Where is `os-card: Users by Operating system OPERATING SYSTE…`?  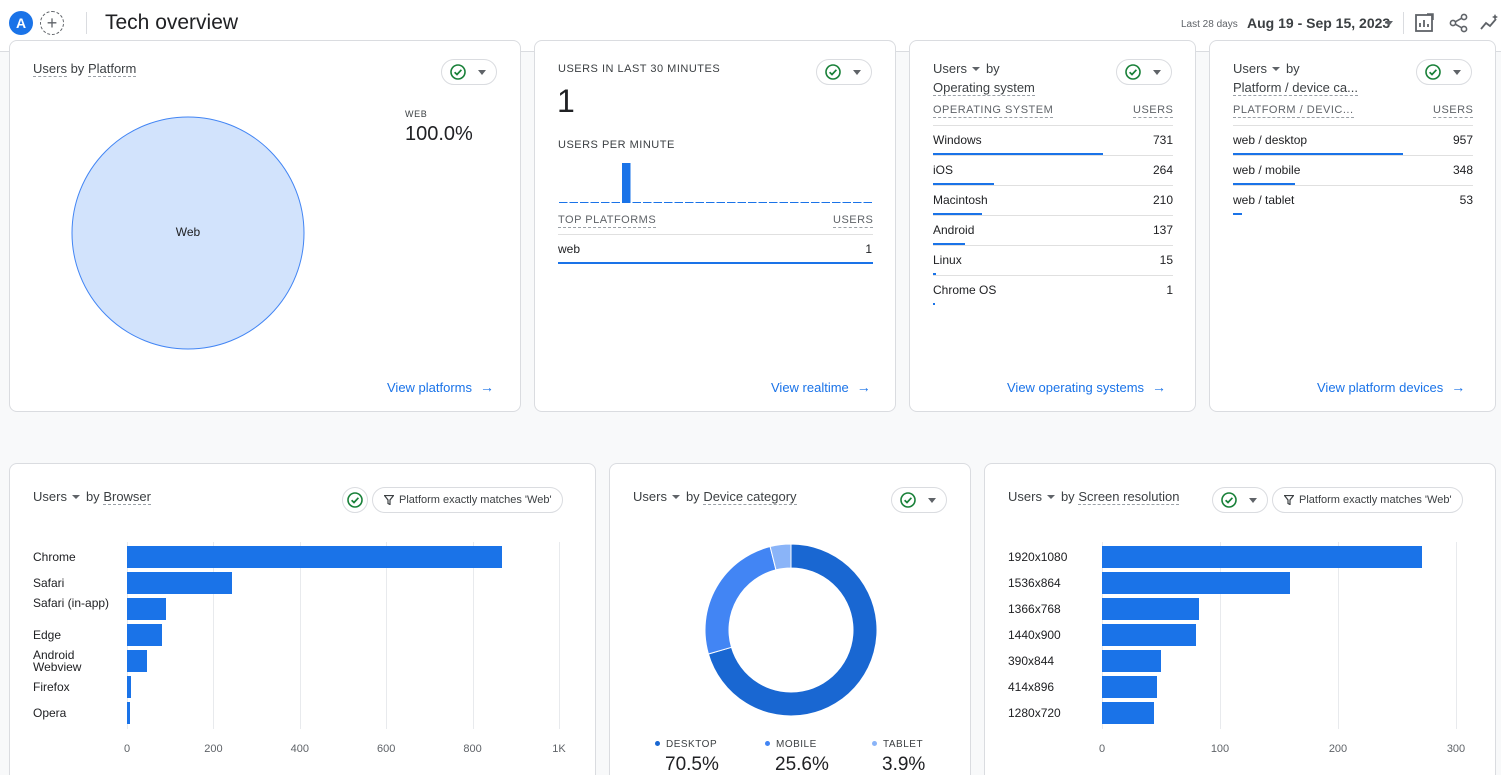
os-card: Users by Operating system OPERATING SYSTE… is located at coordinates (1052, 226).